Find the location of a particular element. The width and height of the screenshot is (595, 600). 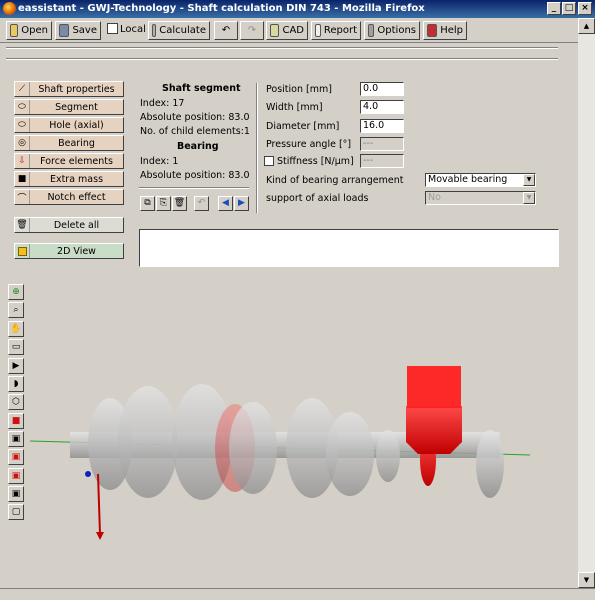

sidebar-item-bearing: ◎ Bearing is located at coordinates (69, 143).